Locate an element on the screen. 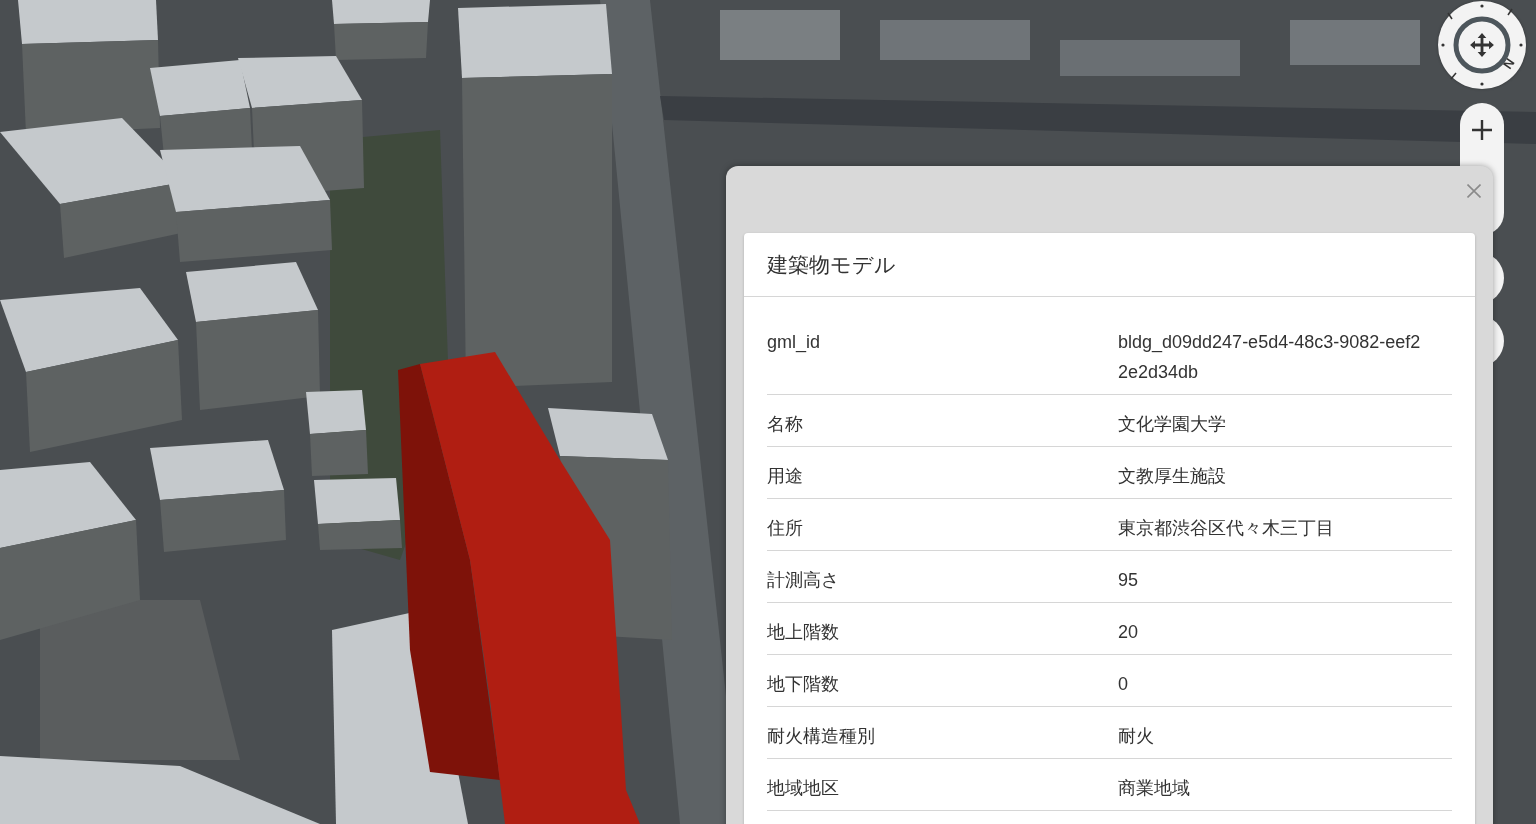 The image size is (1536, 824). panel-title: 建築物モデル is located at coordinates (831, 264).